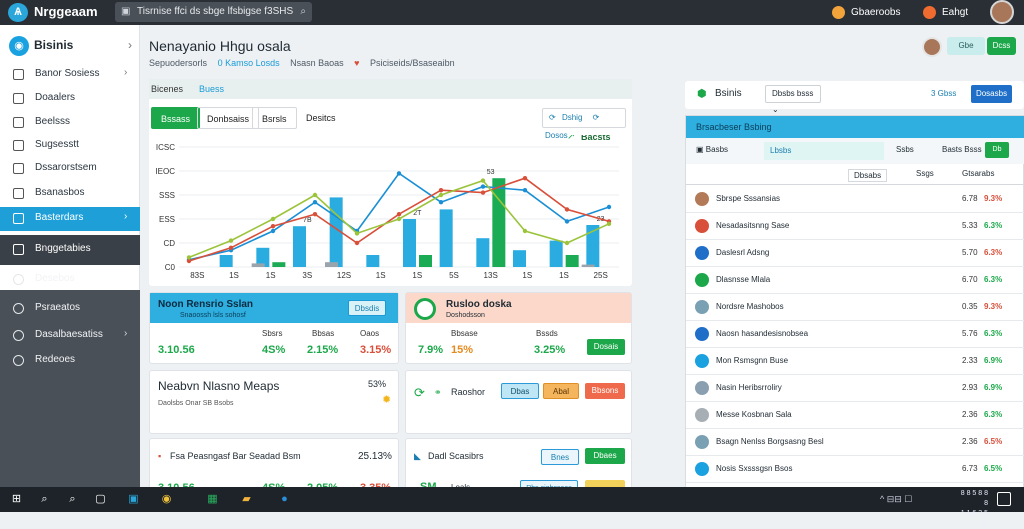 Image resolution: width=1024 pixels, height=529 pixels. I want to click on header-secondary-button: Gbe, so click(966, 46).